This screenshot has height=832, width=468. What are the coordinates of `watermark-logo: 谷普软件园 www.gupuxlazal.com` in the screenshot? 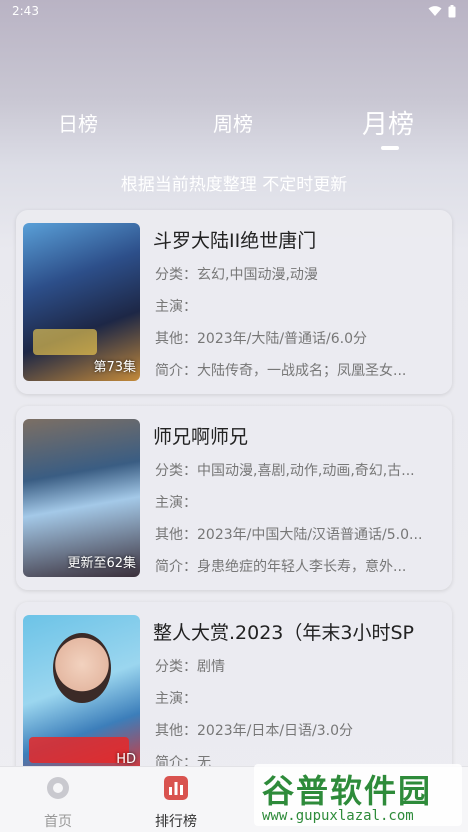 It's located at (358, 795).